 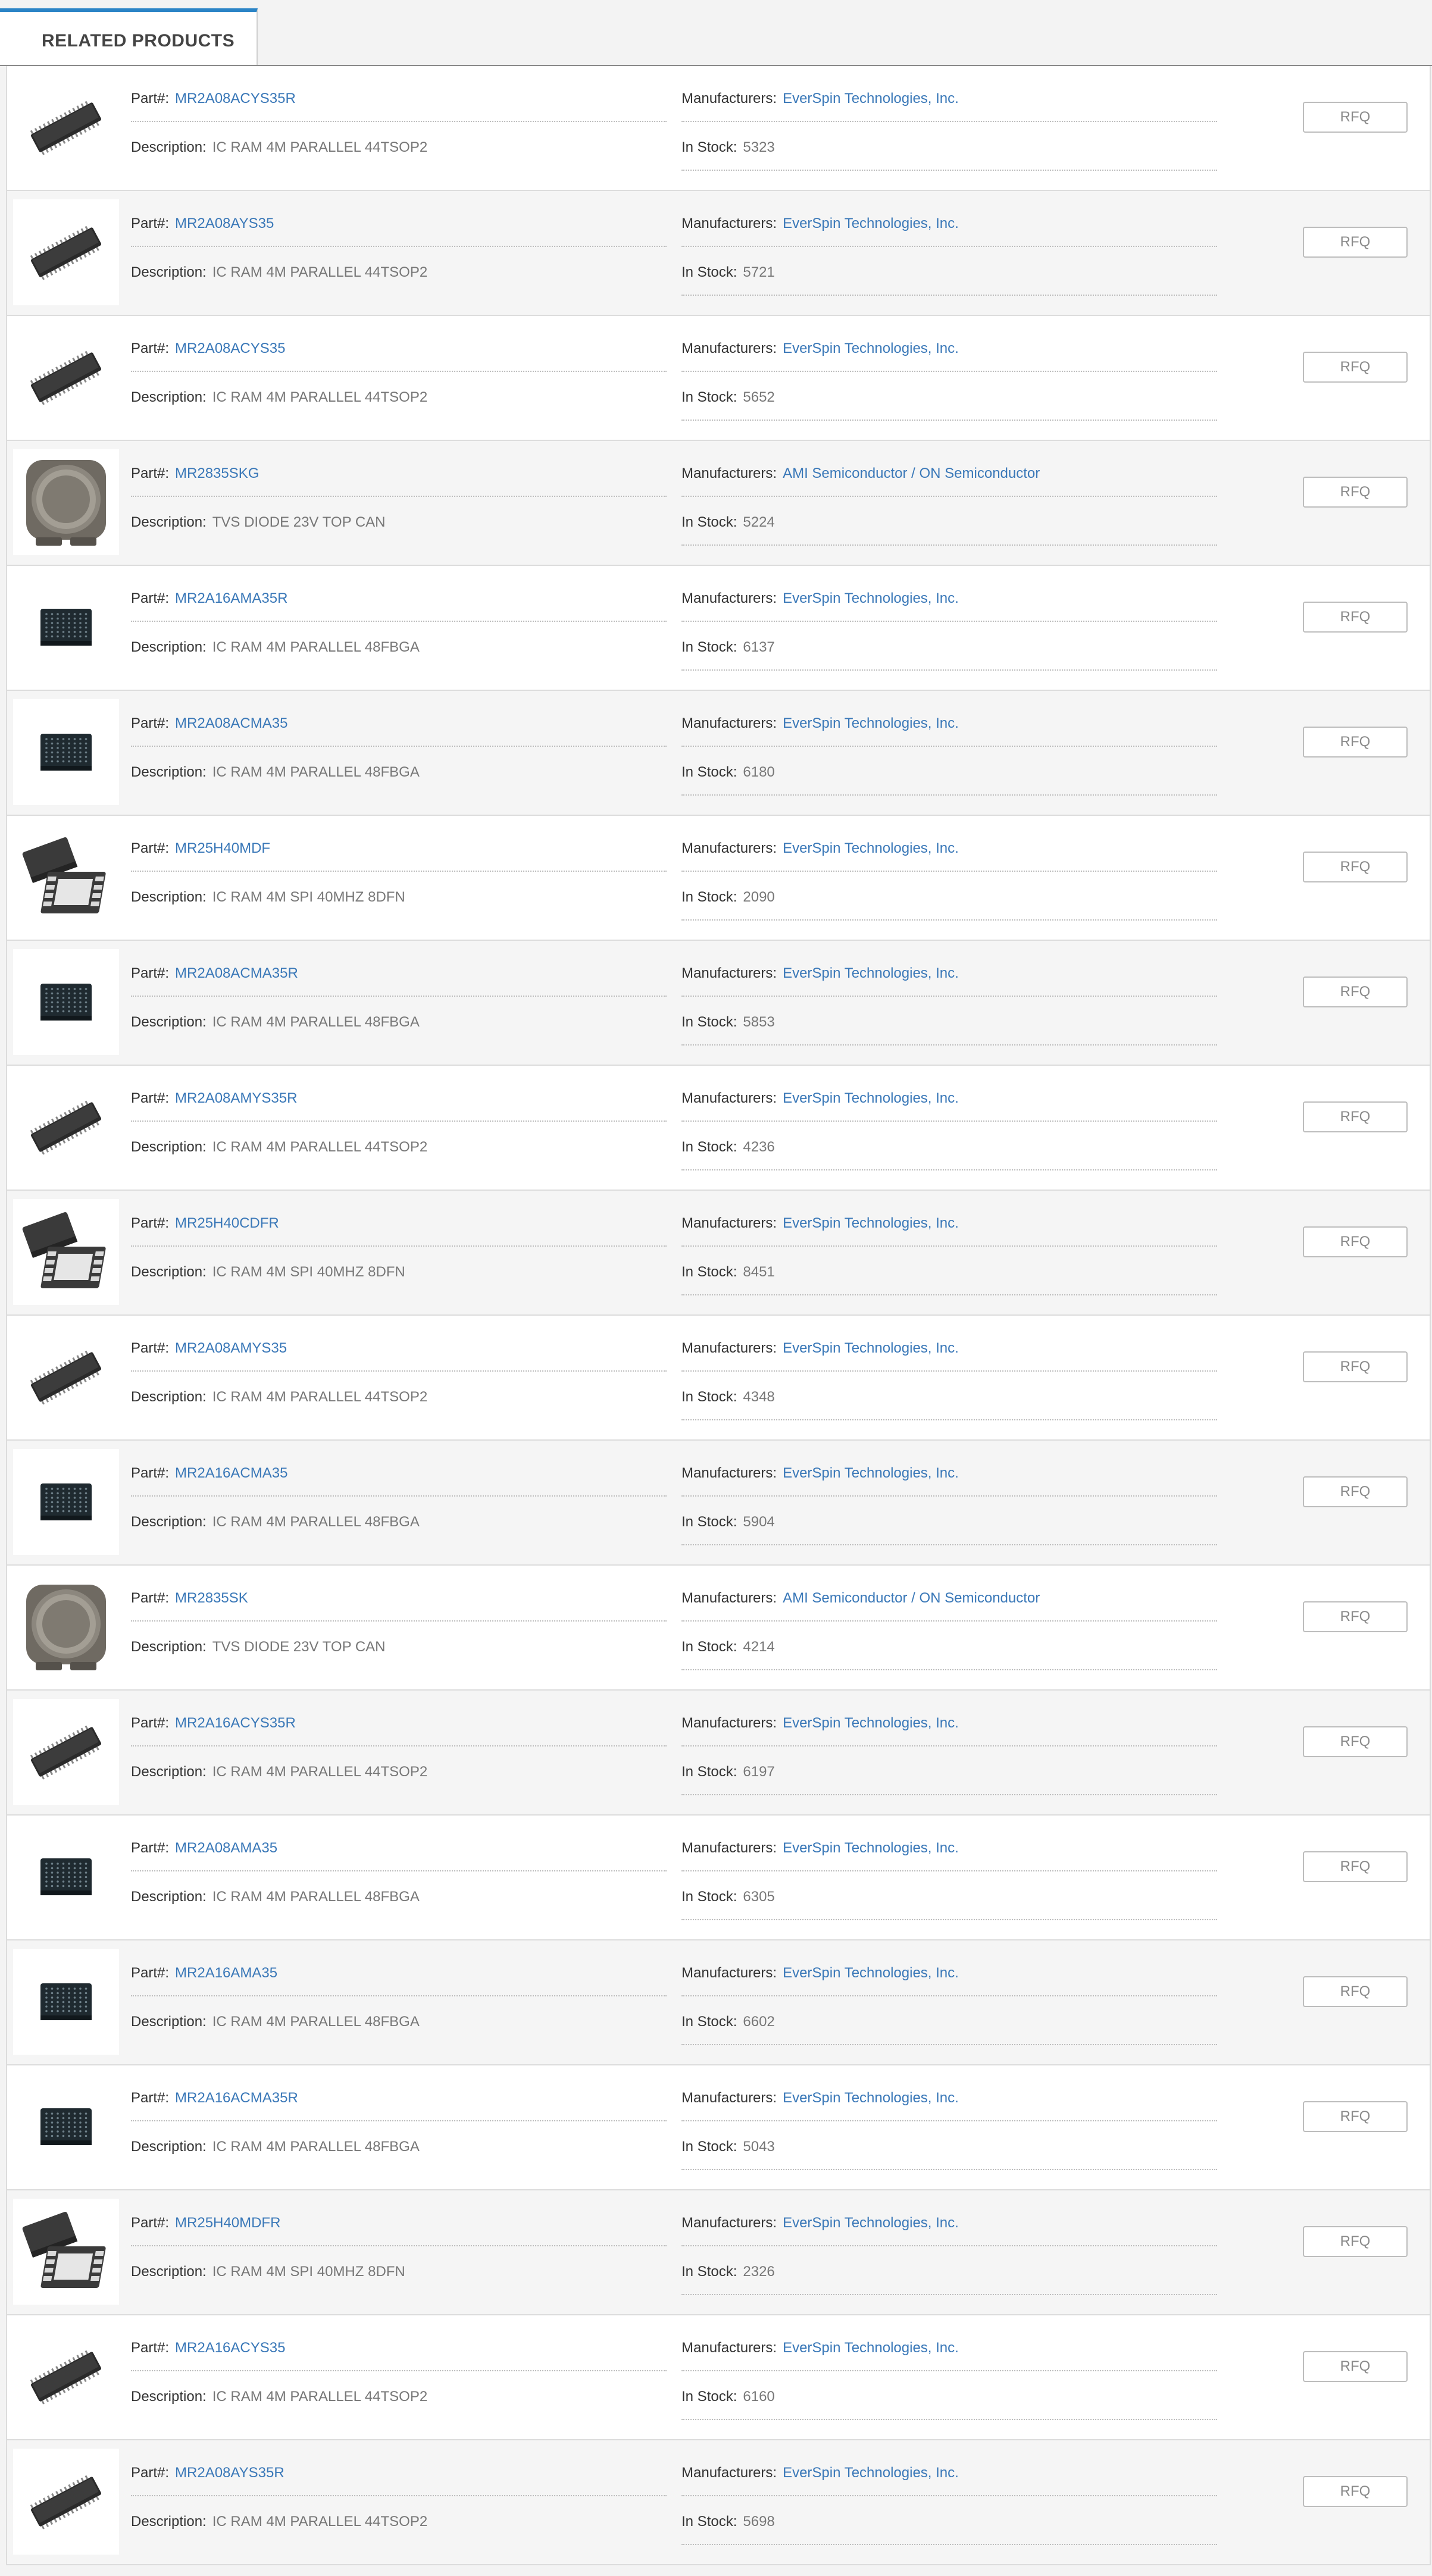 I want to click on tab-related-products: RELATED PRODUCTS, so click(x=129, y=36).